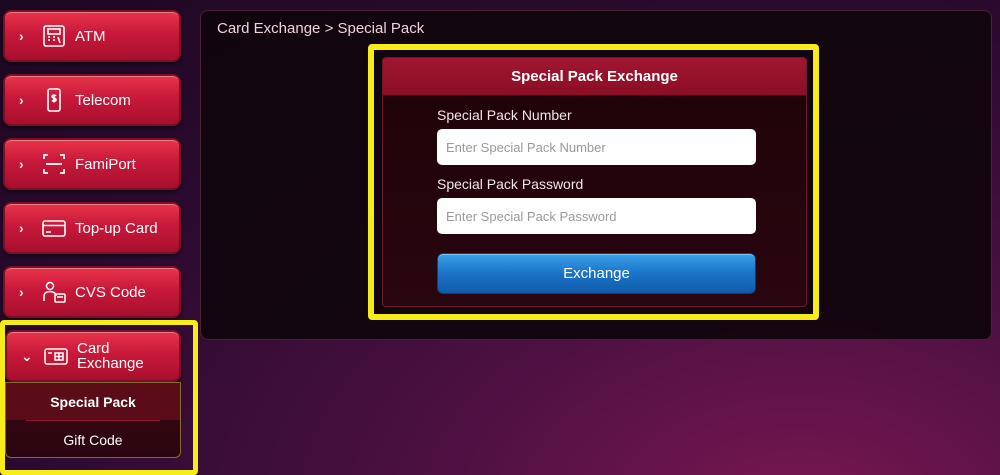  I want to click on sidebar-item-telecom: › Telecom, so click(92, 100).